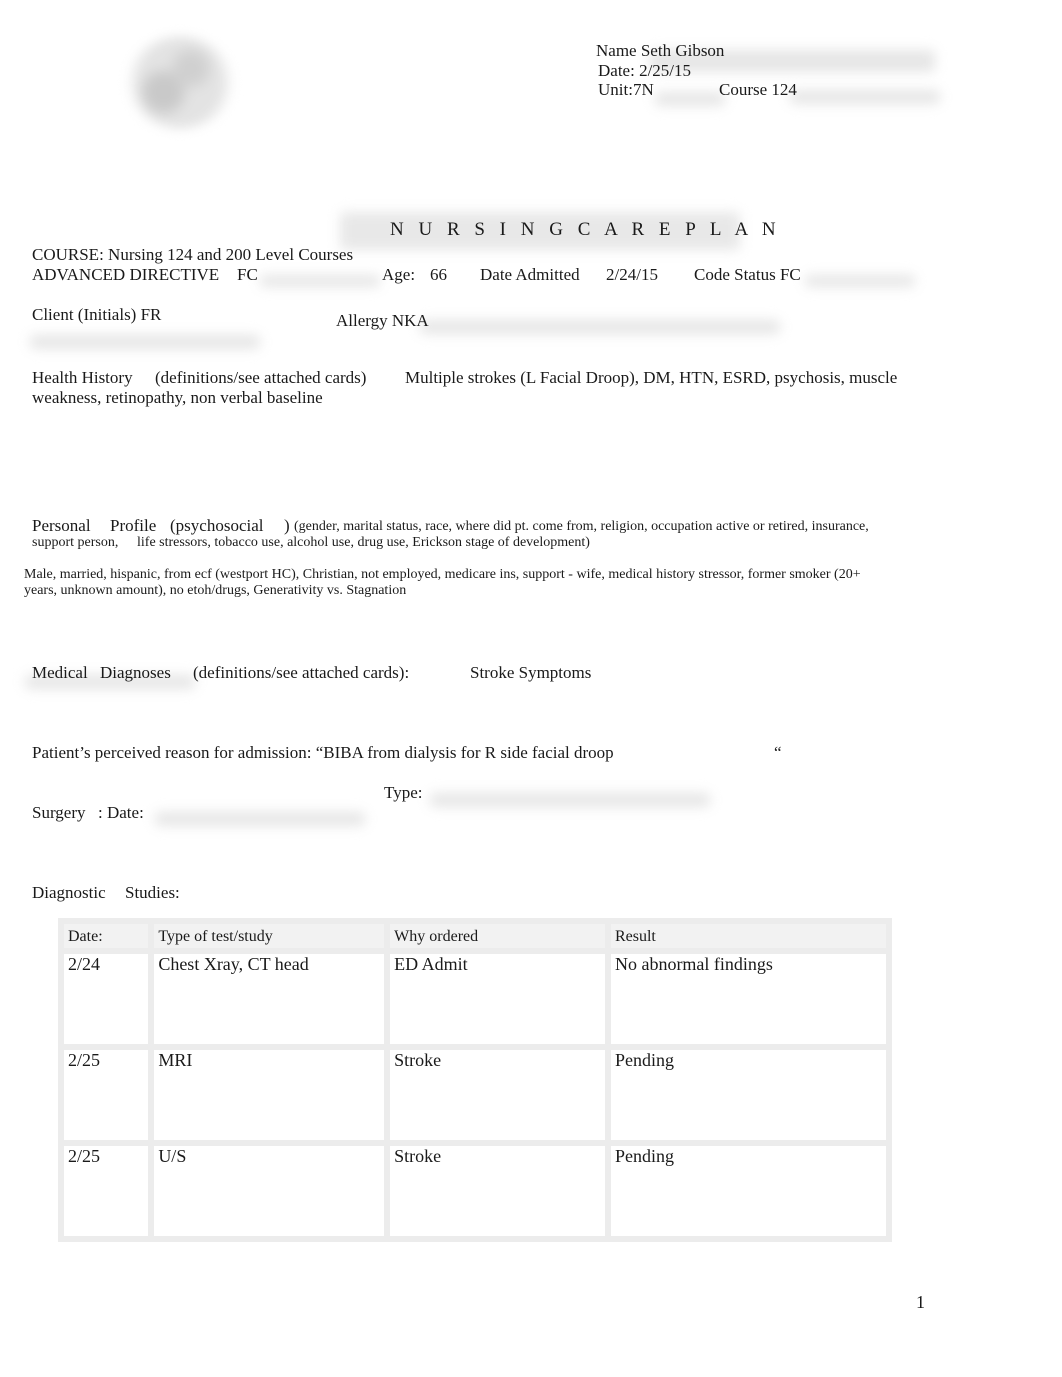  Describe the element at coordinates (748, 936) in the screenshot. I see `column-header-result: Result` at that location.